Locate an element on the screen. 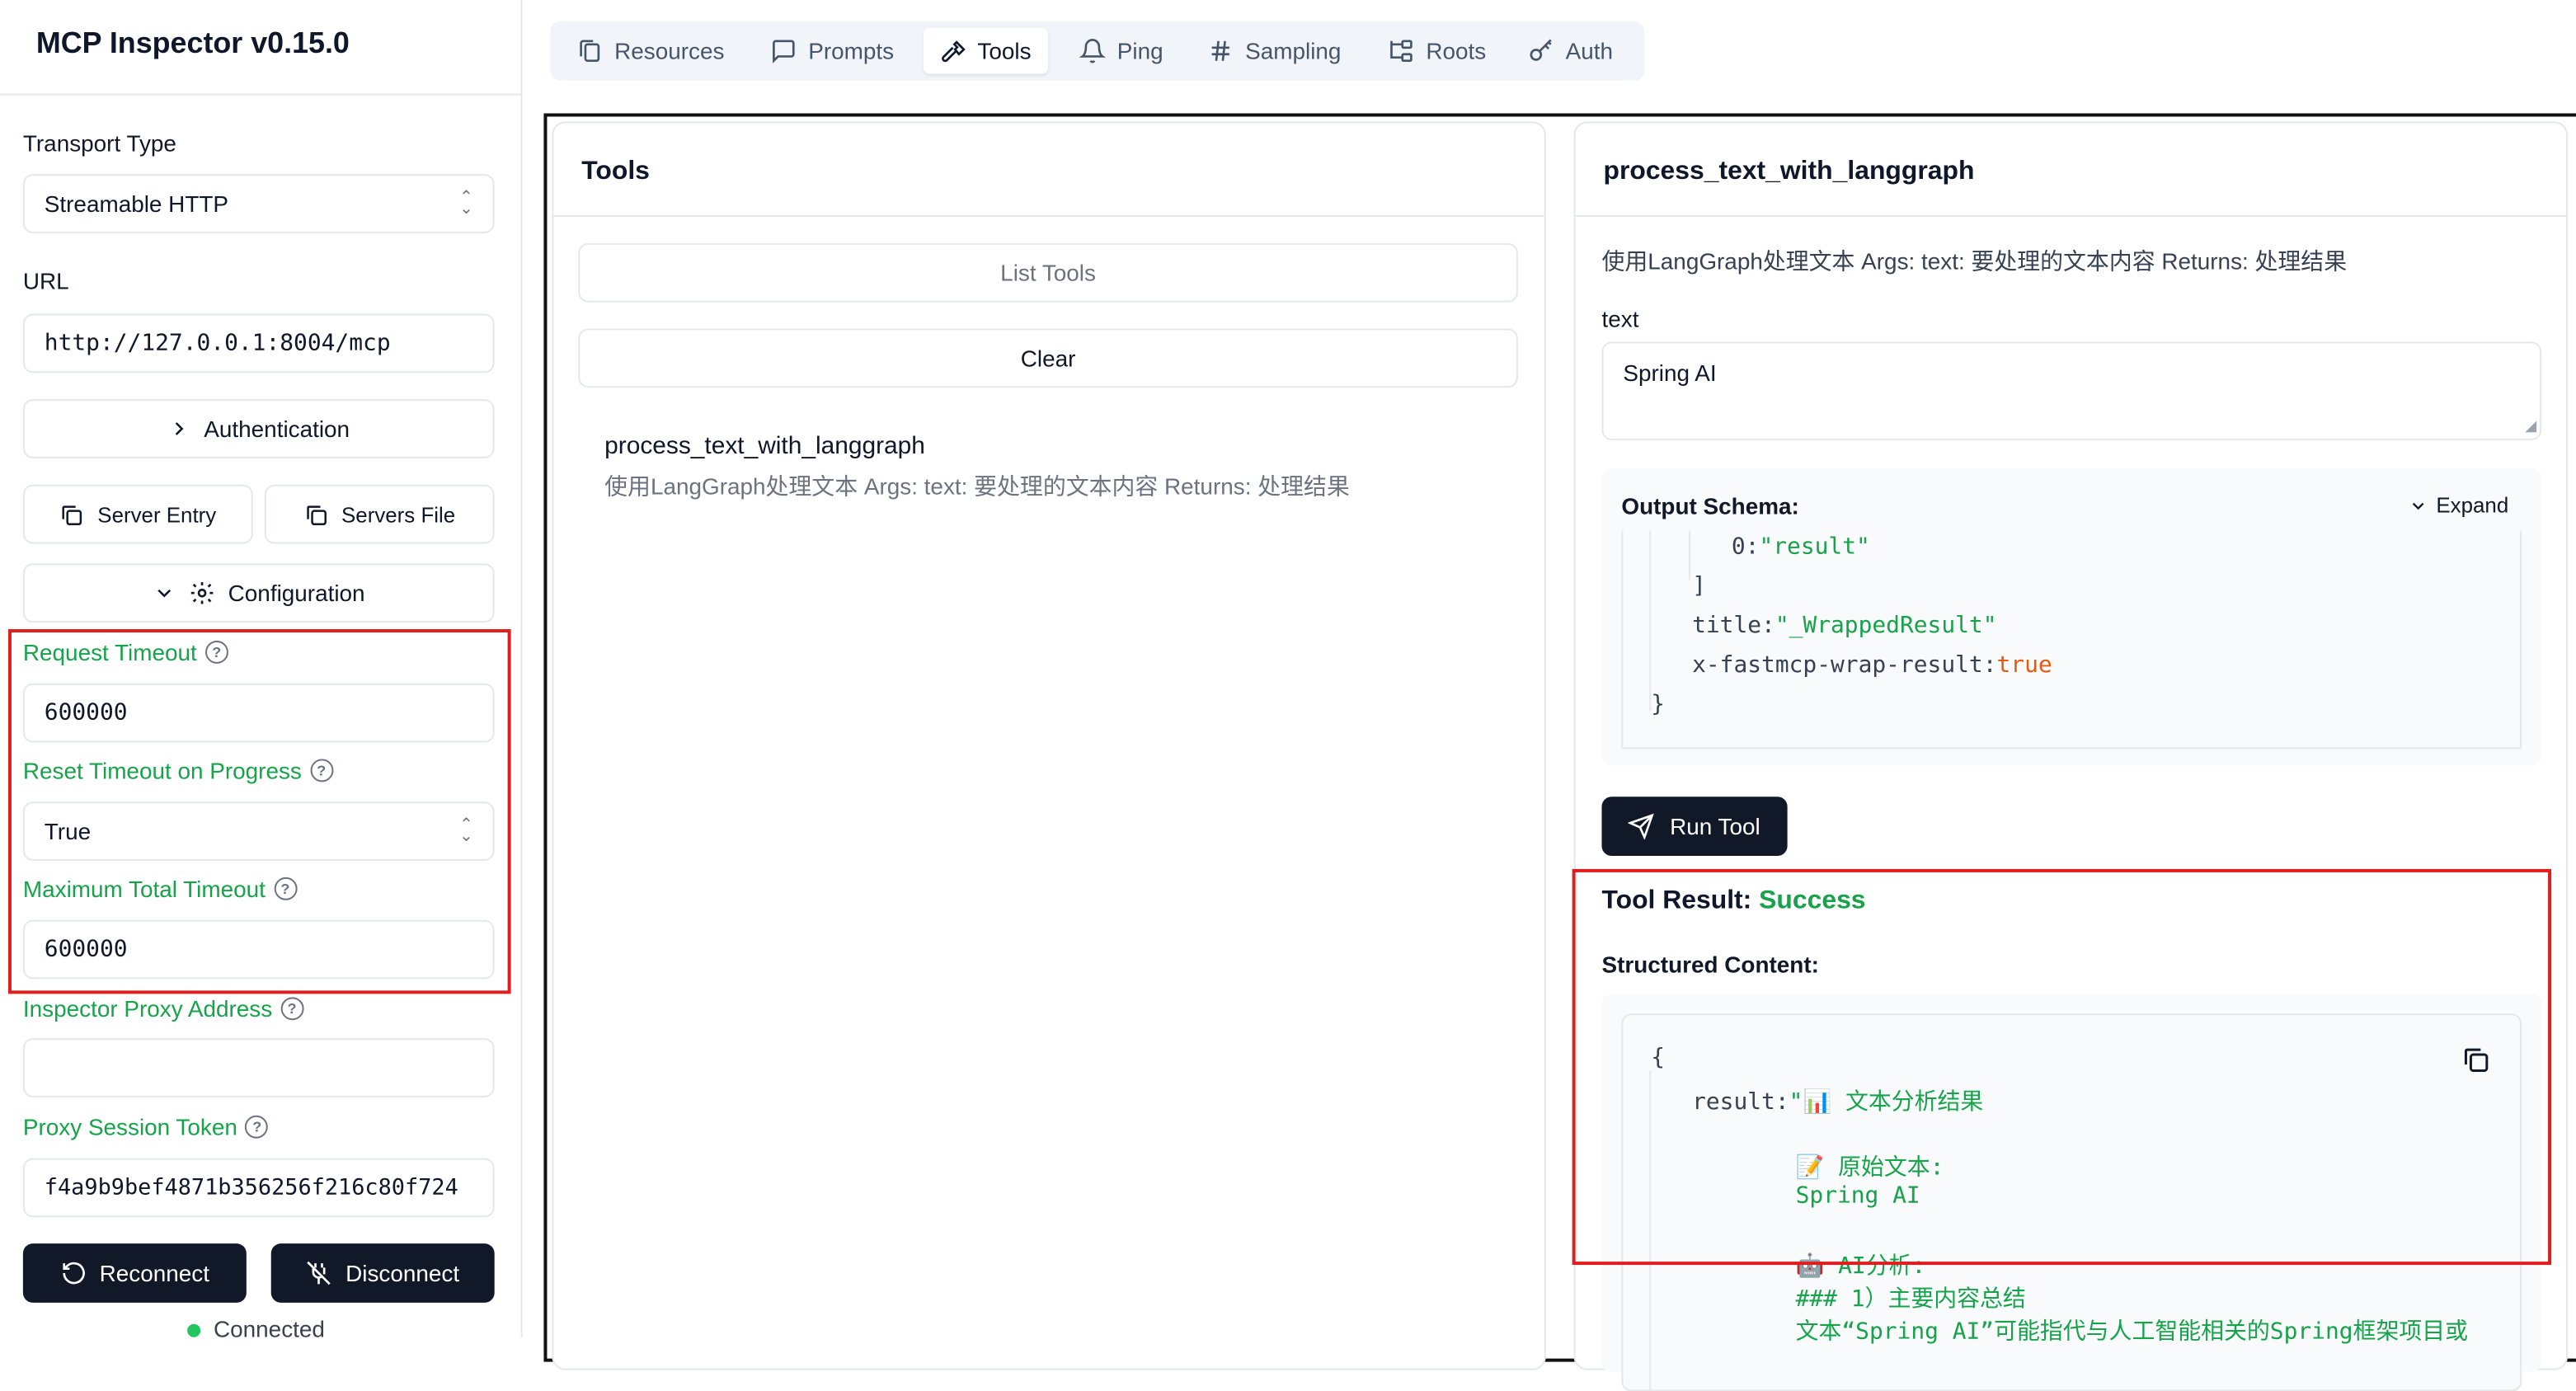 The width and height of the screenshot is (2576, 1391). tab-tools: Tools is located at coordinates (985, 50).